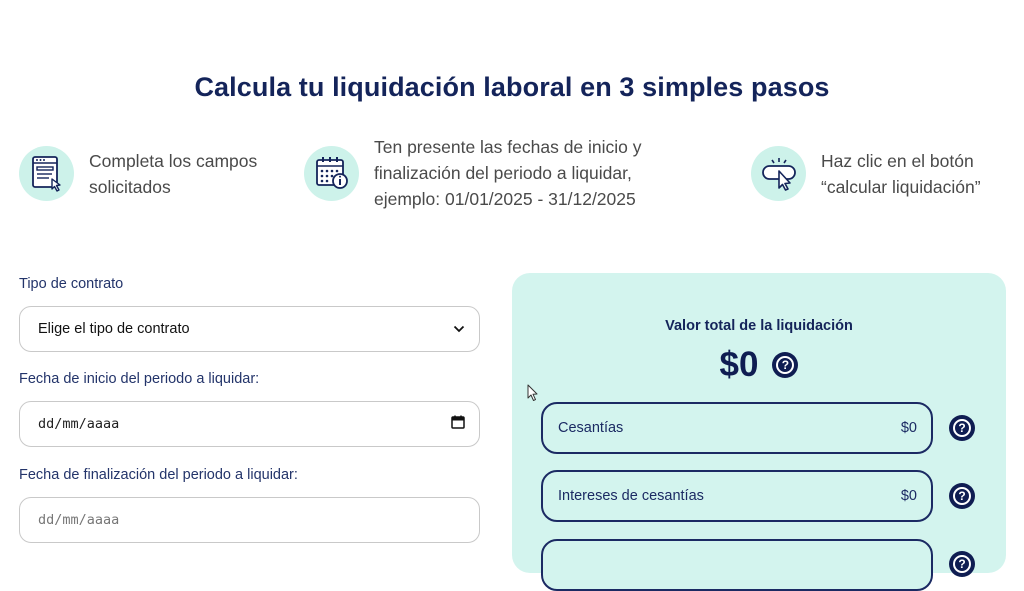 The height and width of the screenshot is (591, 1024). What do you see at coordinates (458, 424) in the screenshot?
I see `calendar-picker-icon` at bounding box center [458, 424].